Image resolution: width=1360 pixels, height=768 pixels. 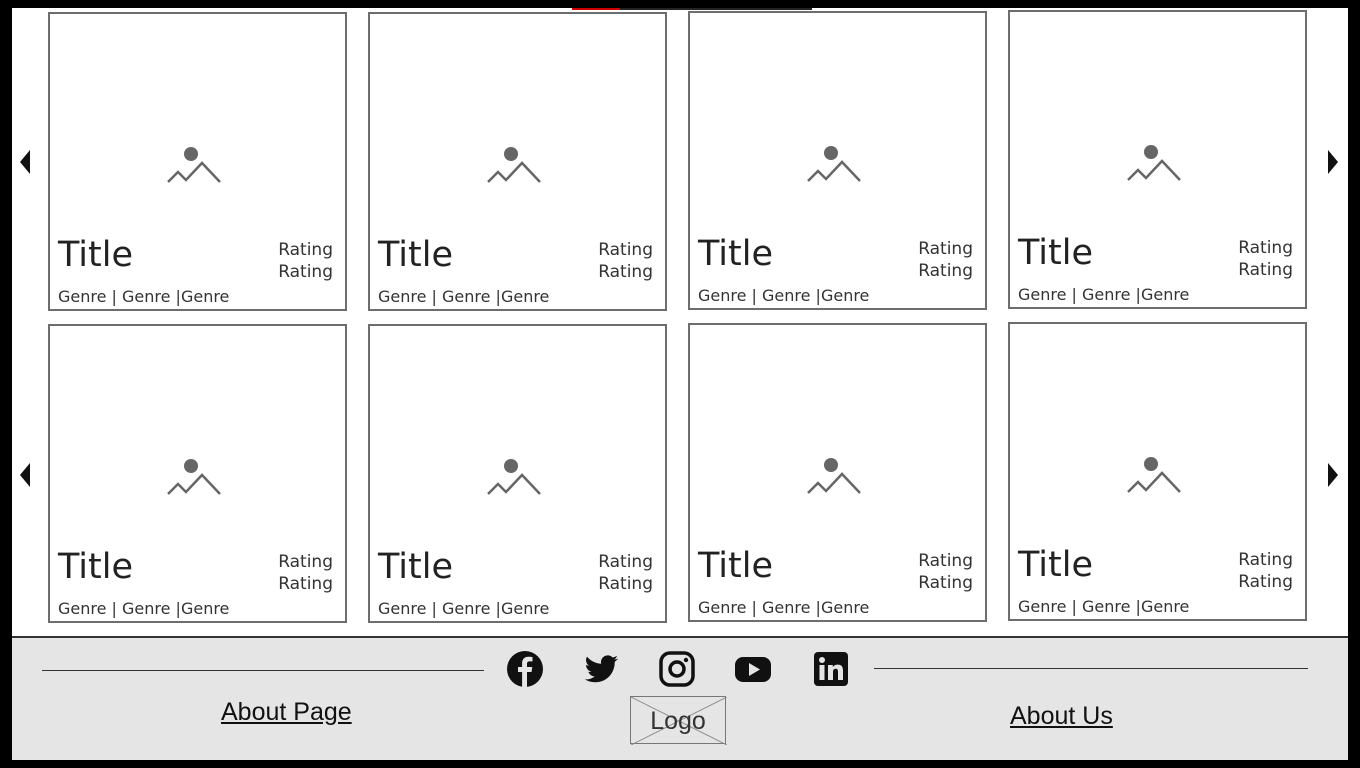 I want to click on logo: Logo, so click(x=678, y=720).